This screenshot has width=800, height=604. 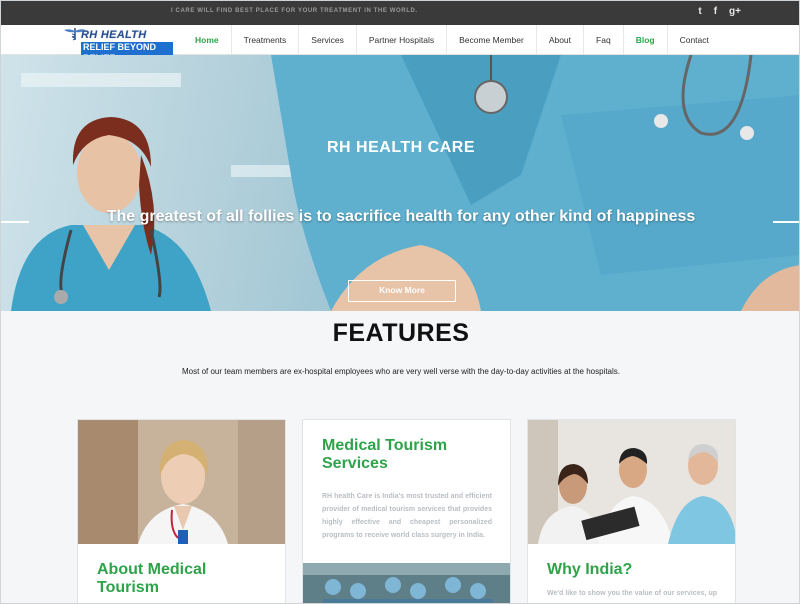 I want to click on feature-card-about: About Medical Tourism, so click(x=181, y=511).